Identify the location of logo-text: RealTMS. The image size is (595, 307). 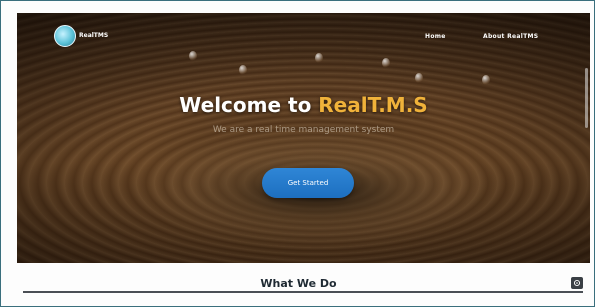
(93, 35).